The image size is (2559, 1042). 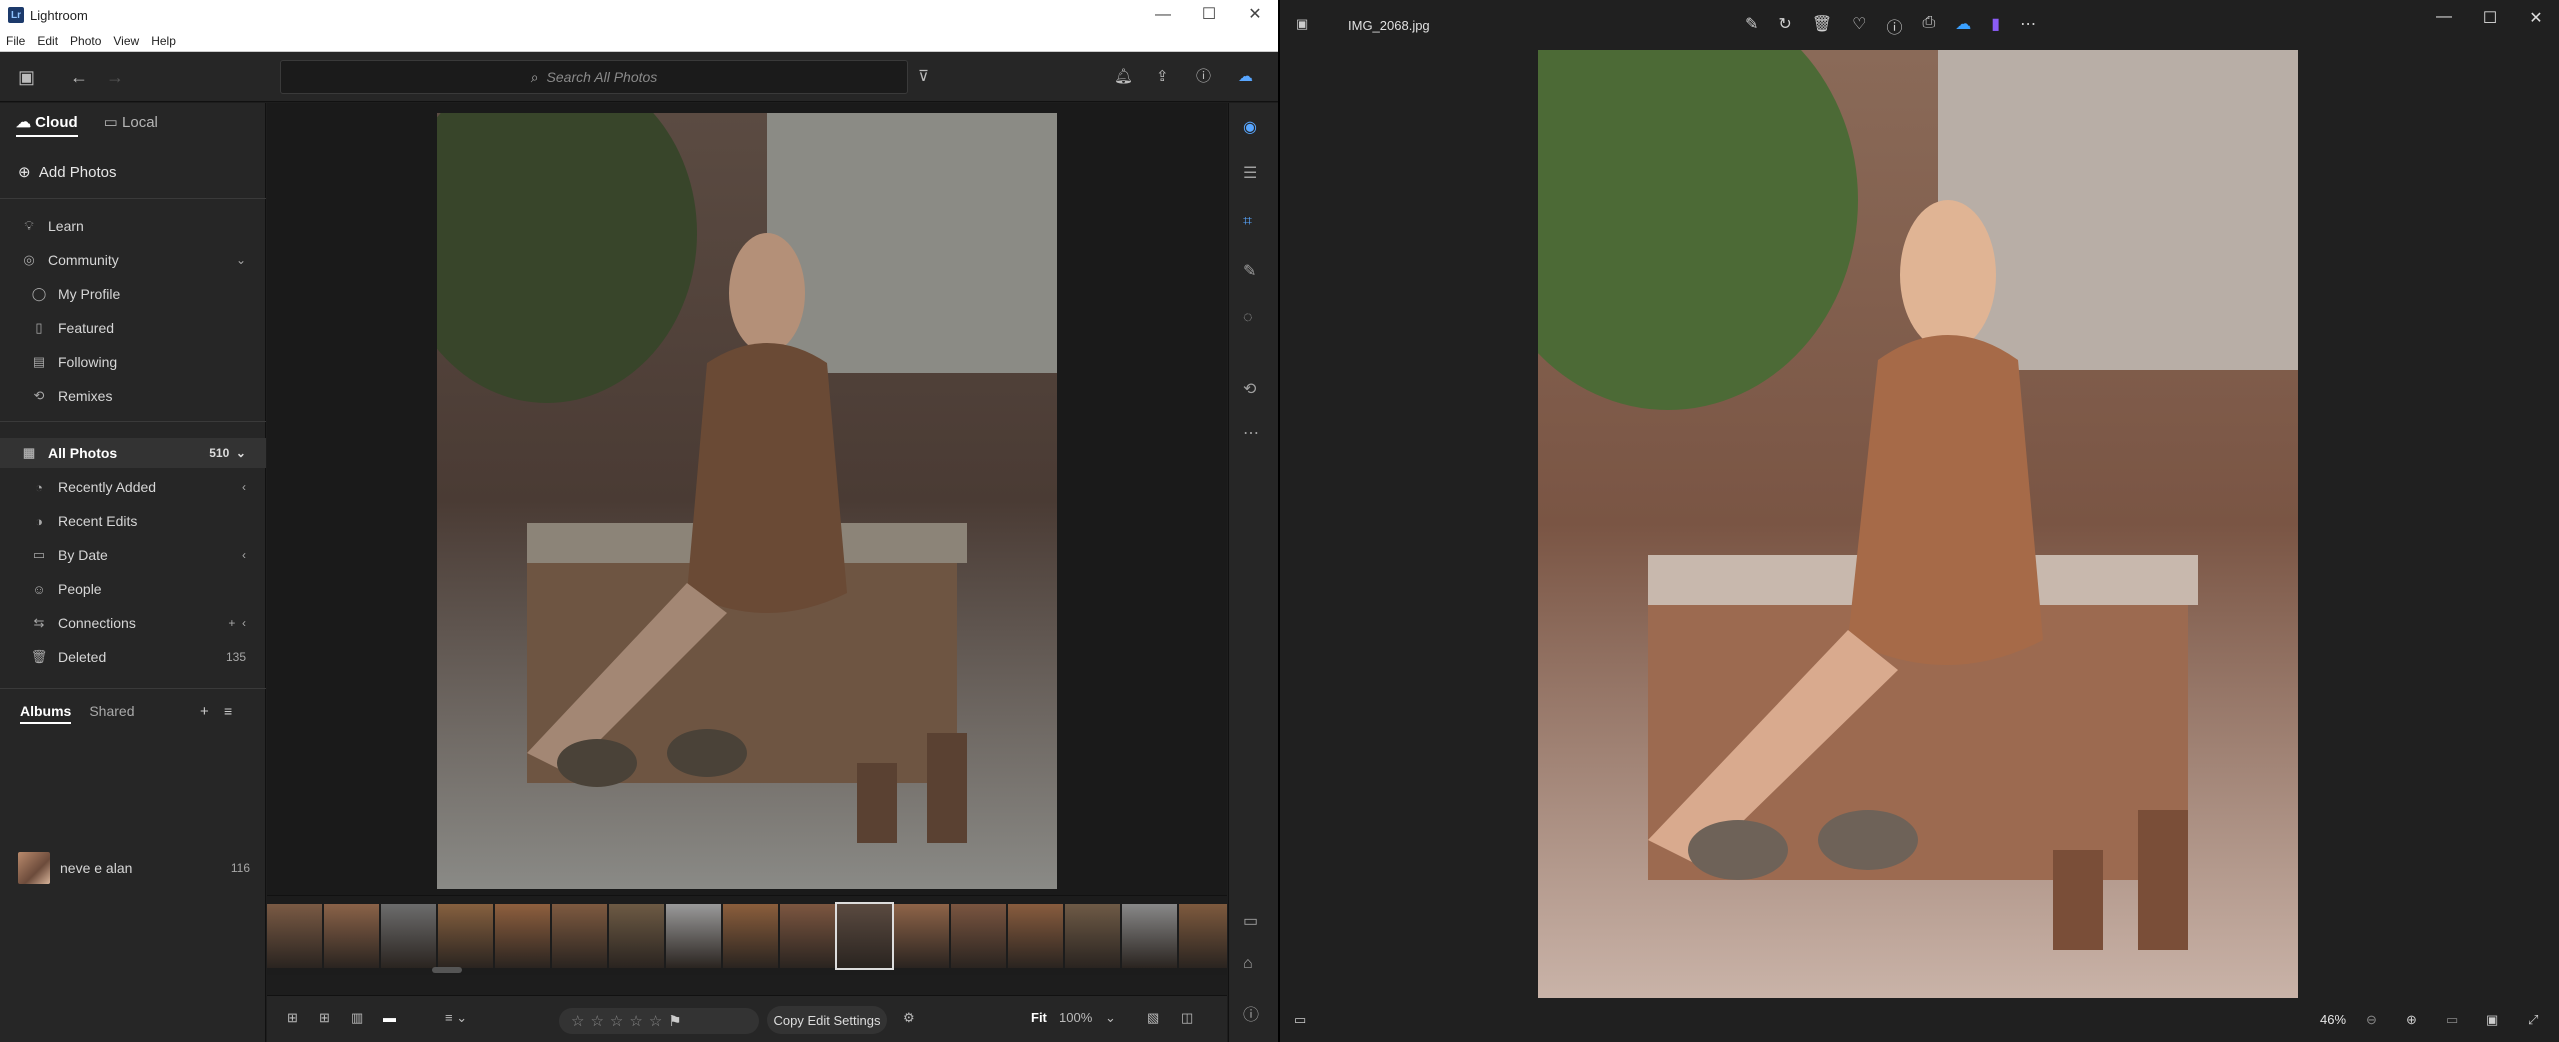 What do you see at coordinates (594, 77) in the screenshot?
I see `search-input: ⌕ Search All Photos` at bounding box center [594, 77].